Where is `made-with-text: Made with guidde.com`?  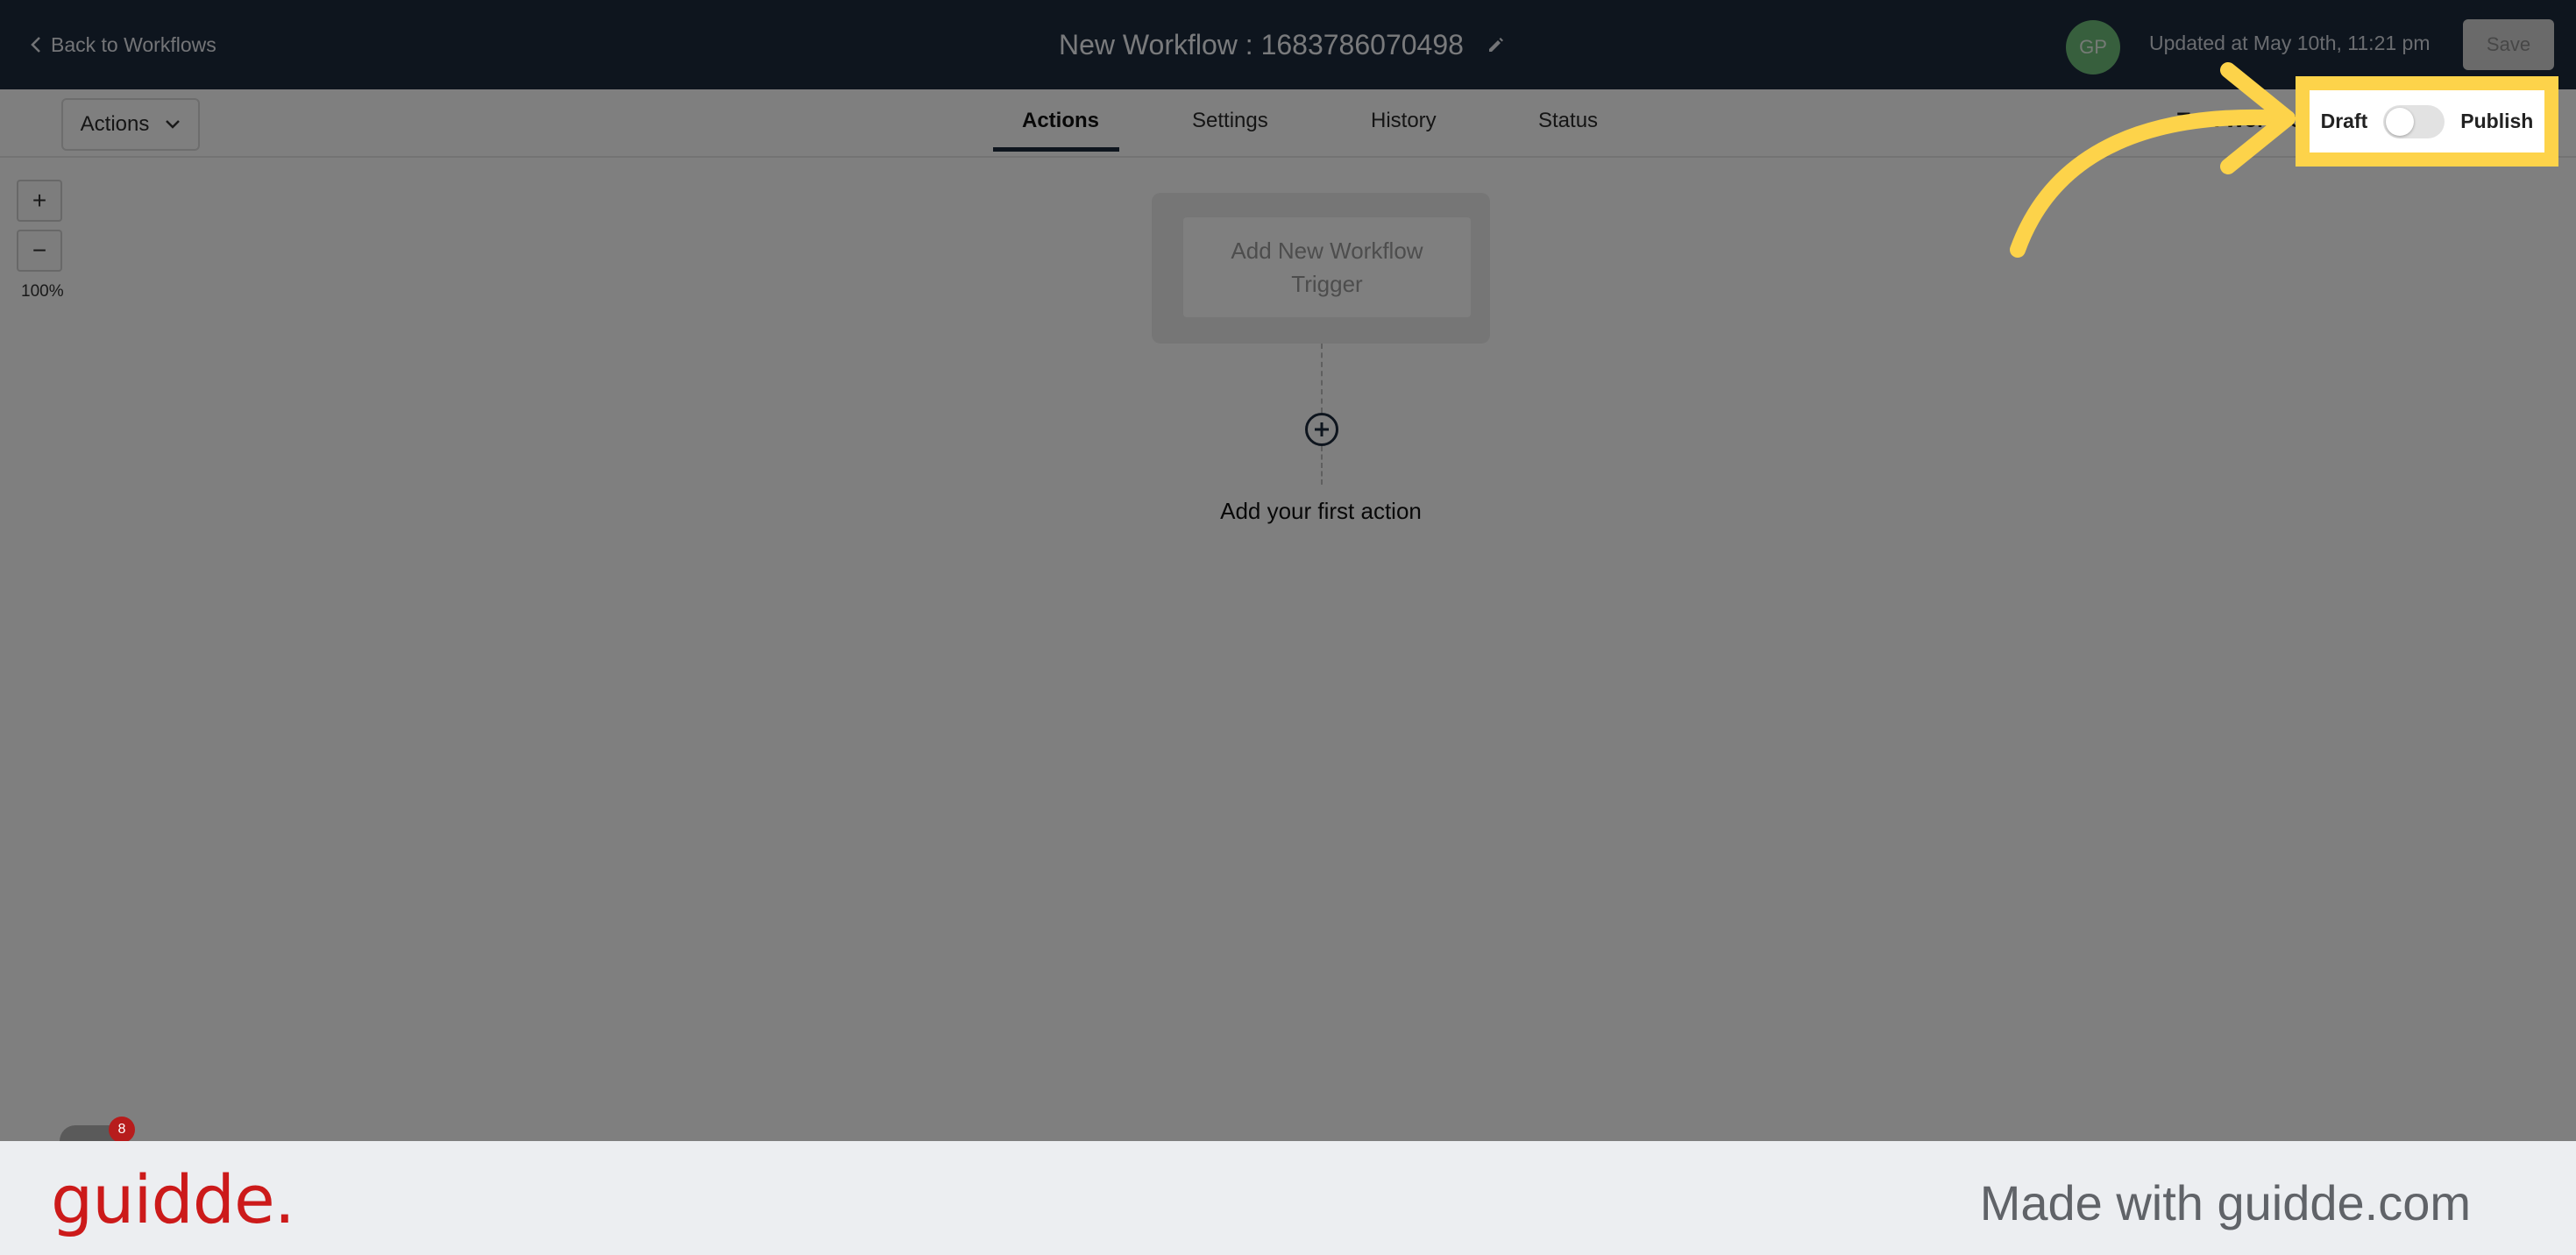
made-with-text: Made with guidde.com is located at coordinates (2225, 1202).